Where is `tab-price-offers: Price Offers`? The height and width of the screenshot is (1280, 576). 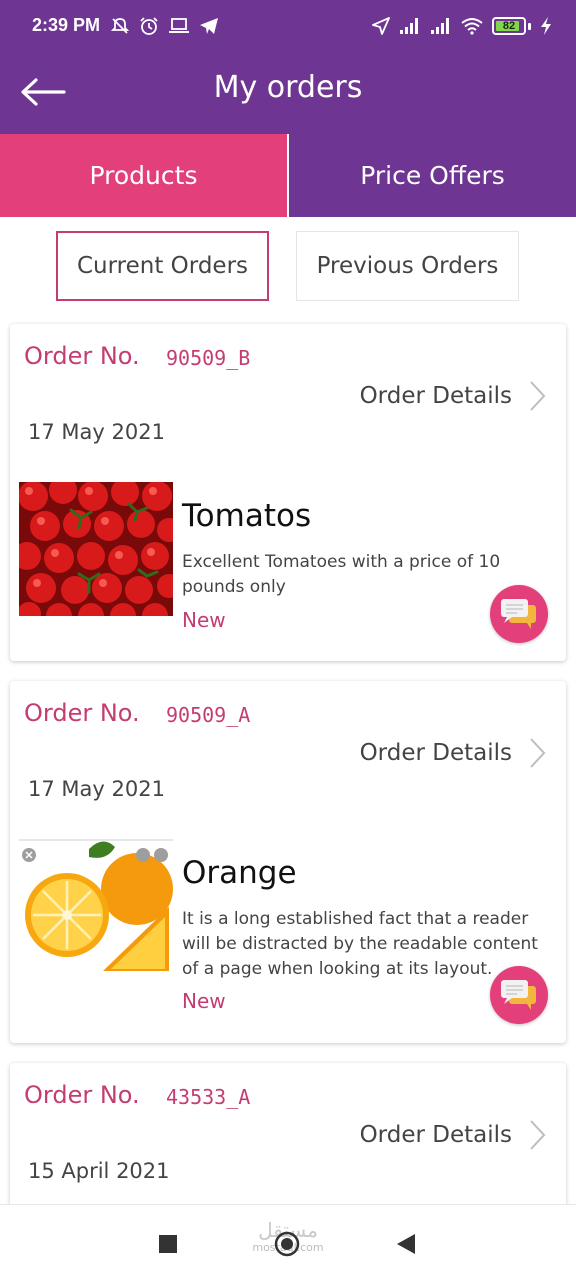
tab-price-offers: Price Offers is located at coordinates (432, 175).